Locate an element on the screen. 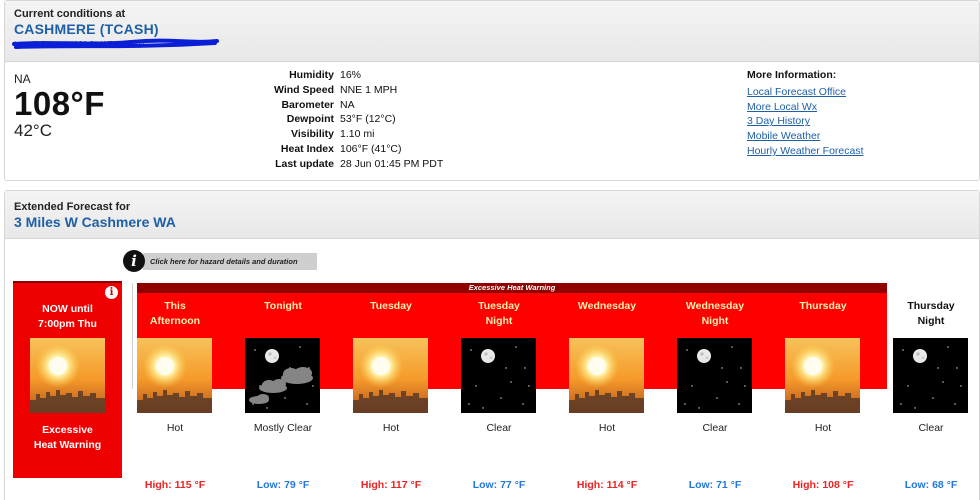 The width and height of the screenshot is (980, 500). now-warning-line1: Excessive is located at coordinates (67, 430).